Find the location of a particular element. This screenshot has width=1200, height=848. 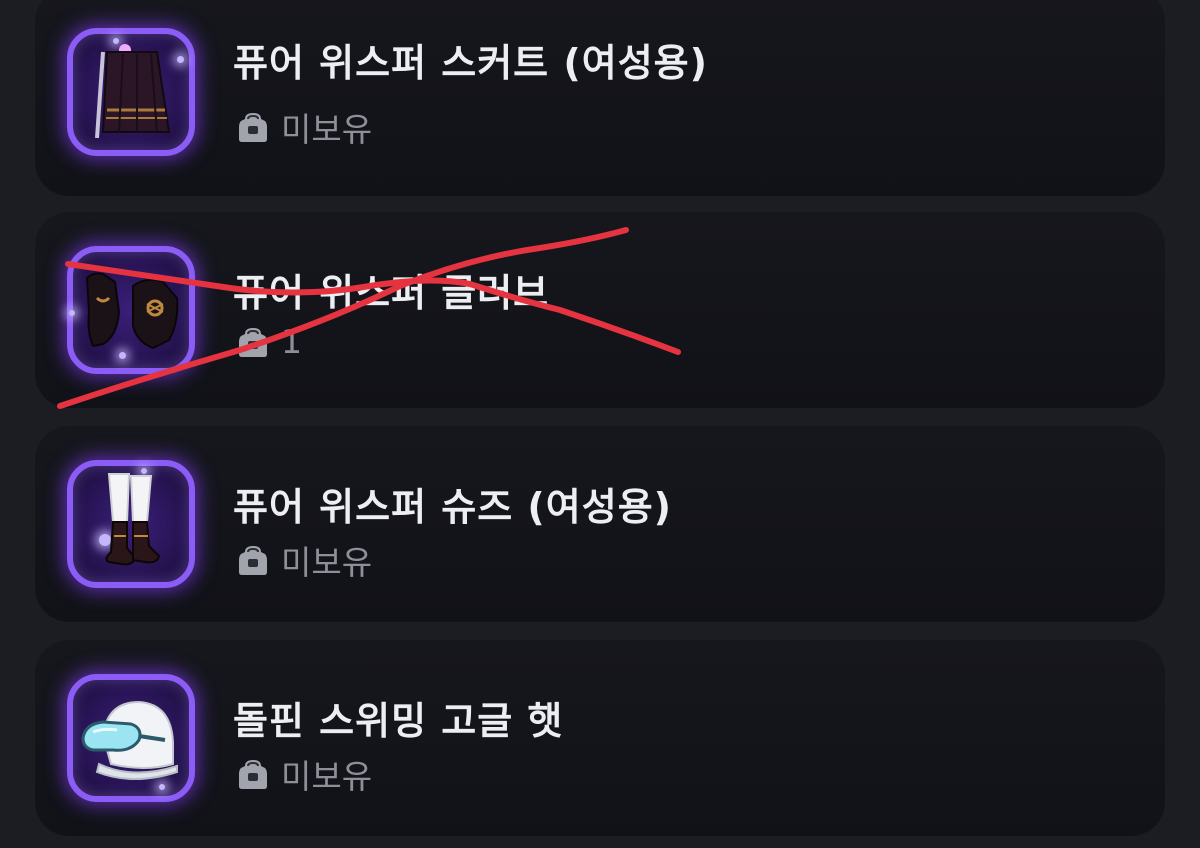

shoes-icon is located at coordinates (133, 519).